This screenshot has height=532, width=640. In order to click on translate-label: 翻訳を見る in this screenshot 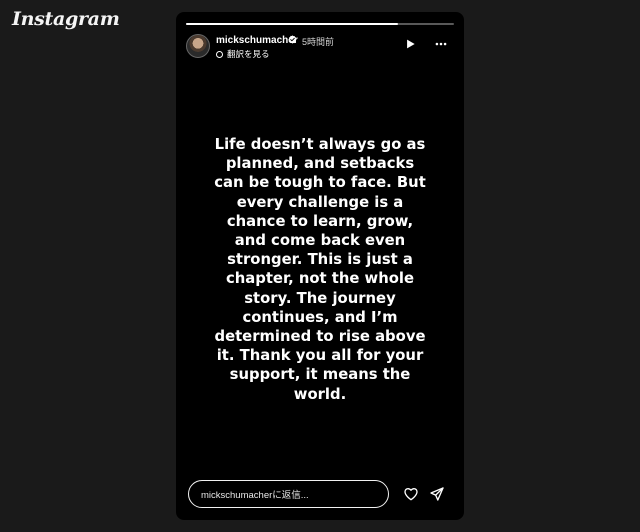, I will do `click(248, 54)`.